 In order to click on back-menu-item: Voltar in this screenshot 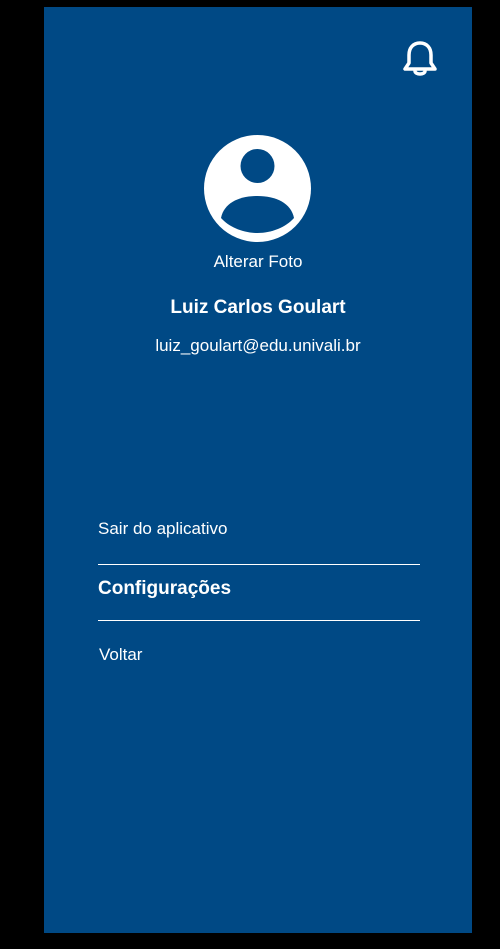, I will do `click(120, 655)`.